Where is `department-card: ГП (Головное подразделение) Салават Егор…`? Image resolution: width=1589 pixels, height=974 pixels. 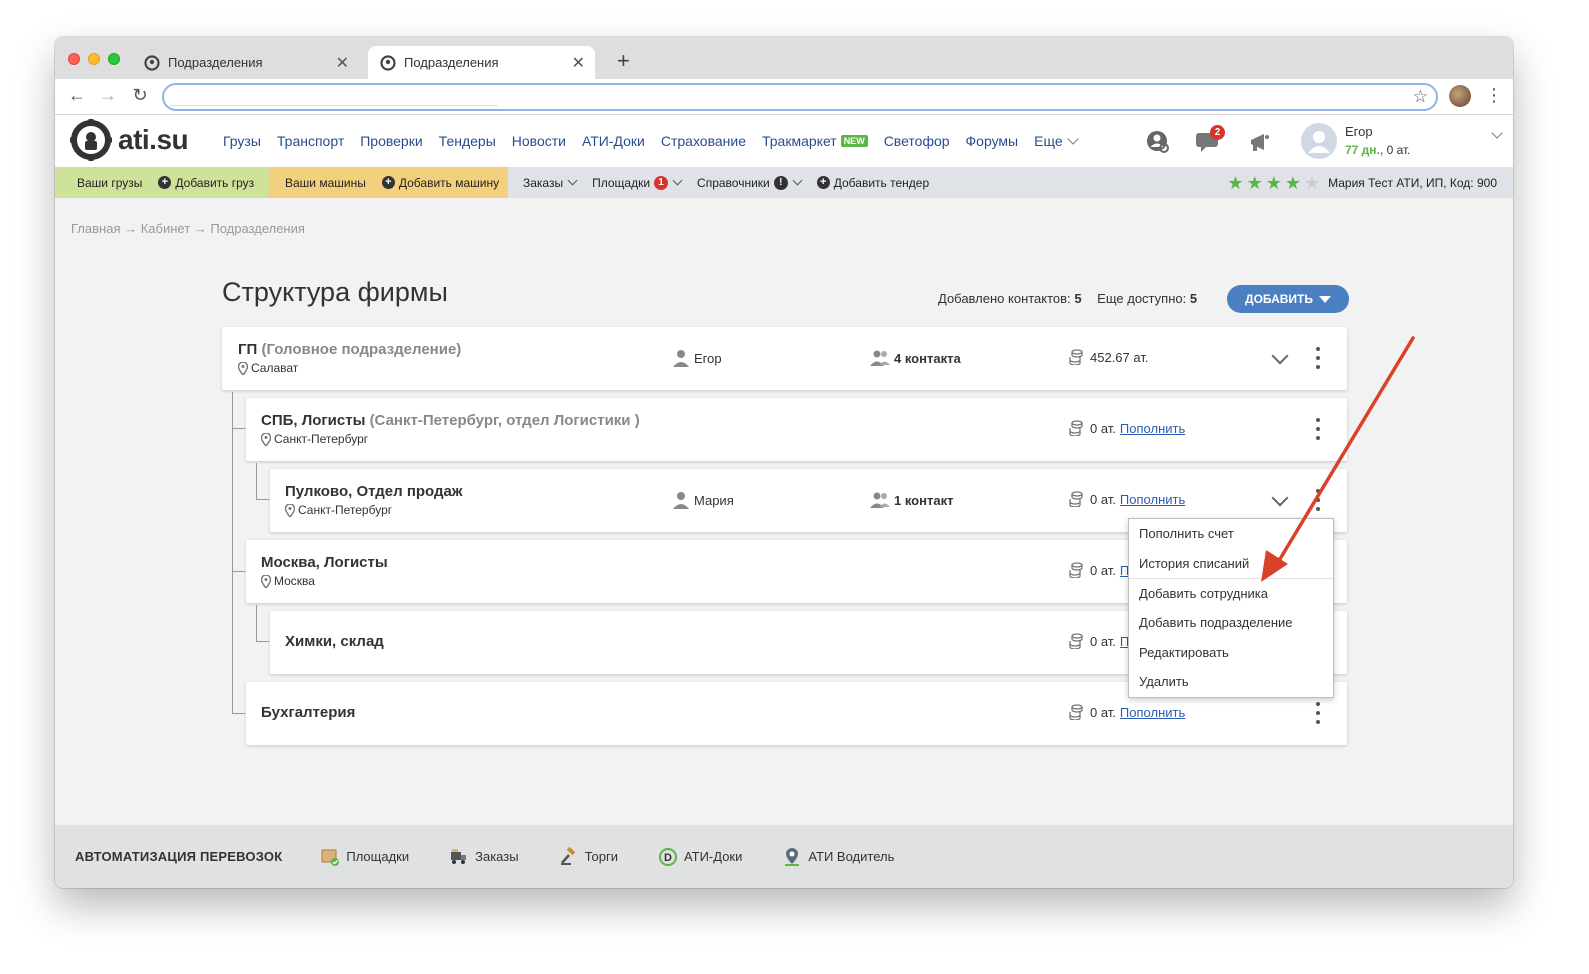
department-card: ГП (Головное подразделение) Салават Егор… is located at coordinates (784, 358).